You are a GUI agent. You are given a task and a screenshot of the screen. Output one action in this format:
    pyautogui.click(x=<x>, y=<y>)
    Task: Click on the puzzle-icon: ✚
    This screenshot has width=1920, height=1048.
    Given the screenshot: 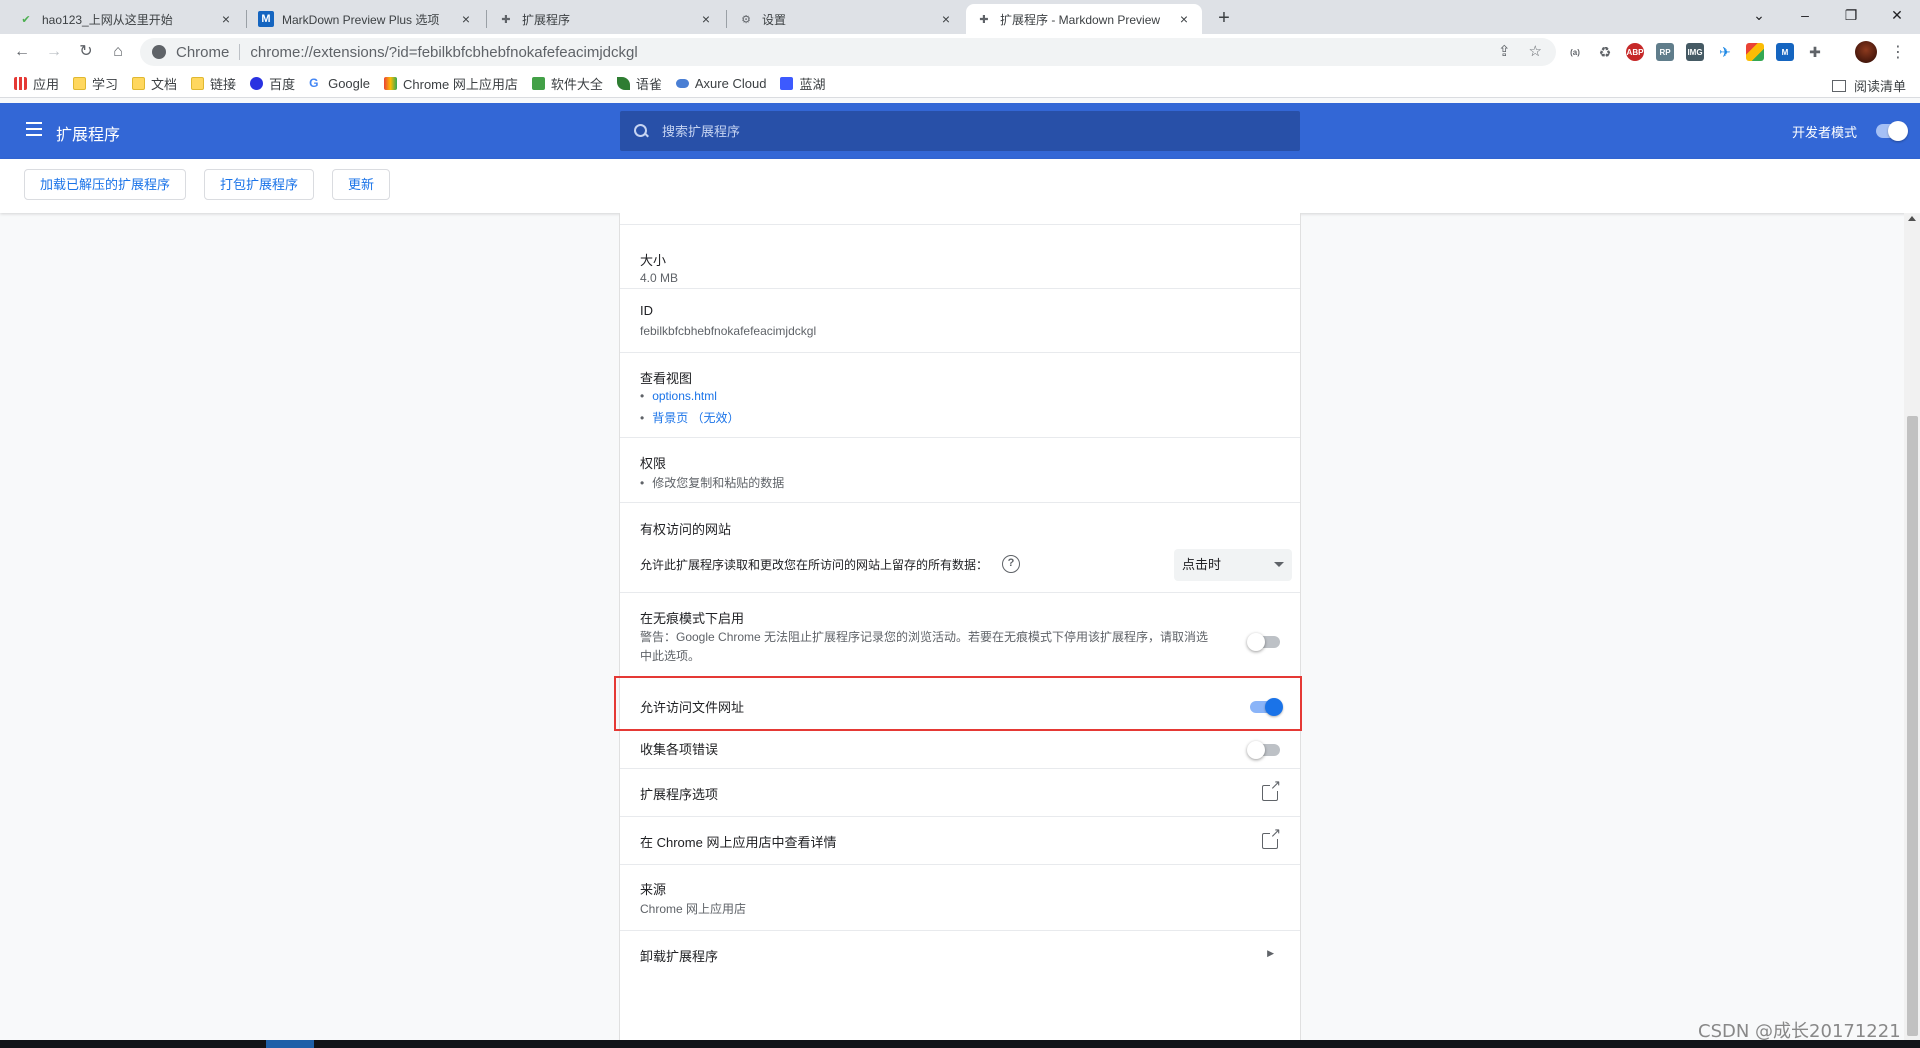 What is the action you would take?
    pyautogui.click(x=1815, y=52)
    